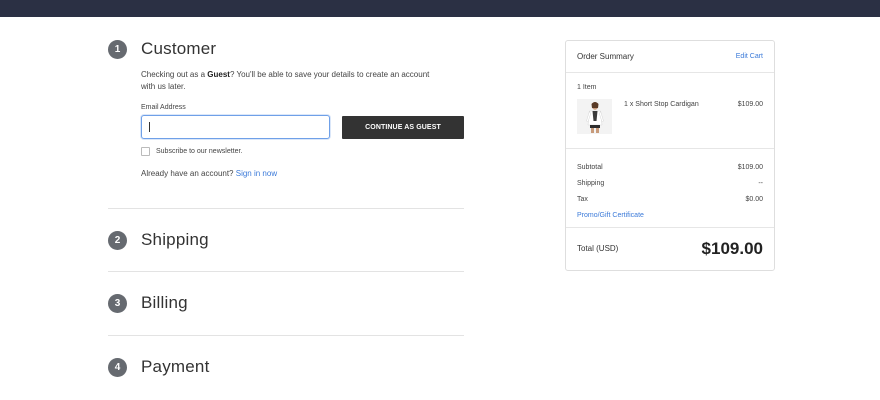  What do you see at coordinates (175, 239) in the screenshot?
I see `step-title: Shipping` at bounding box center [175, 239].